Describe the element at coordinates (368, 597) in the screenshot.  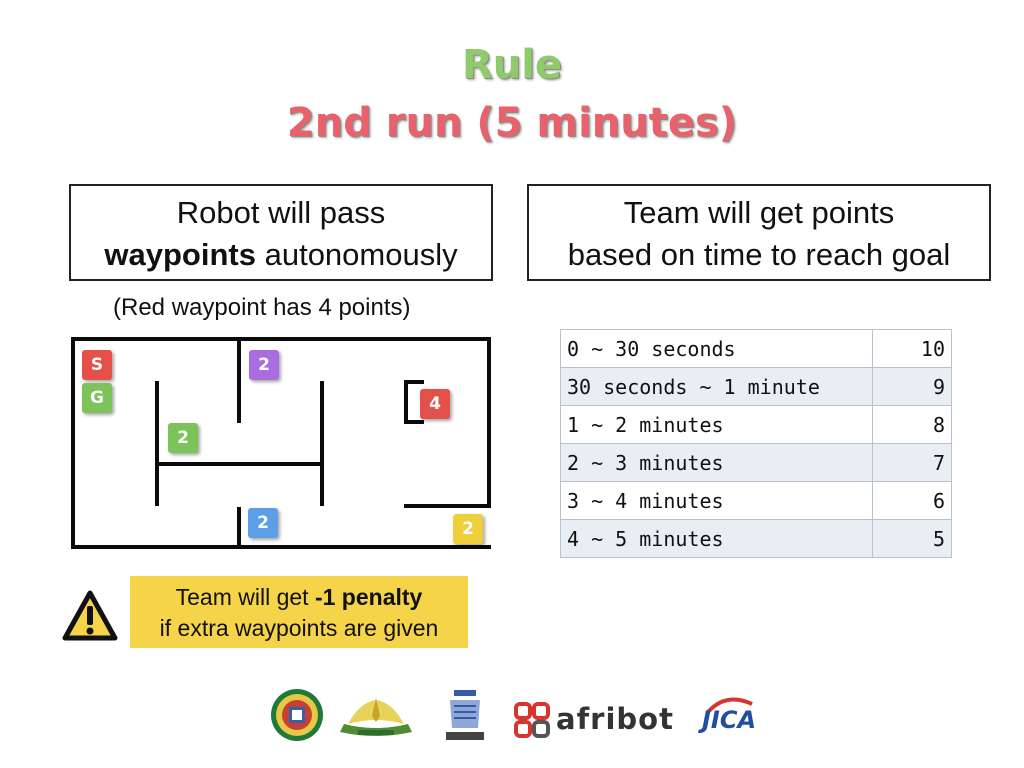
I see `penalty-bold-text: -1 penalty` at that location.